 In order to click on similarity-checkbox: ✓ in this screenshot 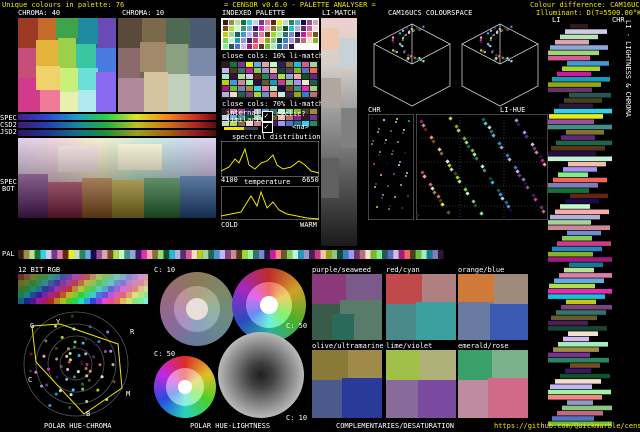, I will do `click(267, 116)`.